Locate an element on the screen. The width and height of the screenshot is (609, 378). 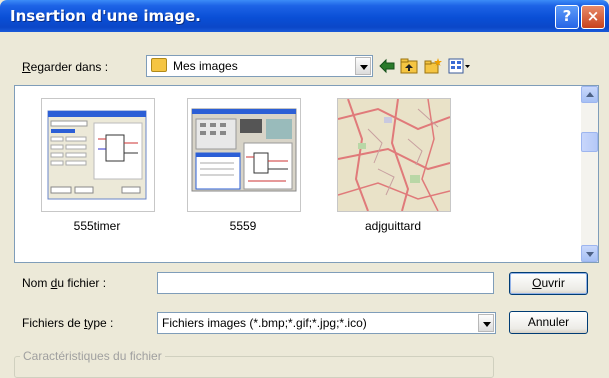
dialog-title: Insertion d'une image. is located at coordinates (105, 16).